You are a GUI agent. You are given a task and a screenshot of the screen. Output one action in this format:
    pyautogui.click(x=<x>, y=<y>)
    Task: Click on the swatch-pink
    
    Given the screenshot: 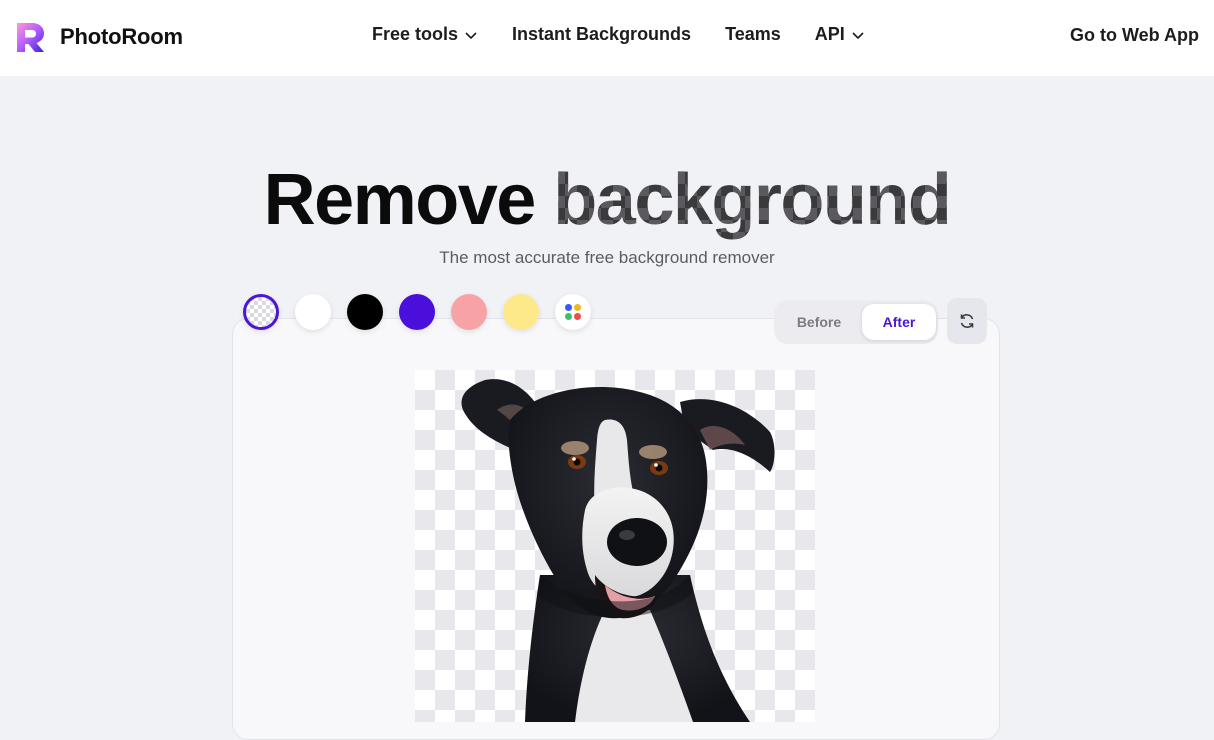 What is the action you would take?
    pyautogui.click(x=469, y=312)
    